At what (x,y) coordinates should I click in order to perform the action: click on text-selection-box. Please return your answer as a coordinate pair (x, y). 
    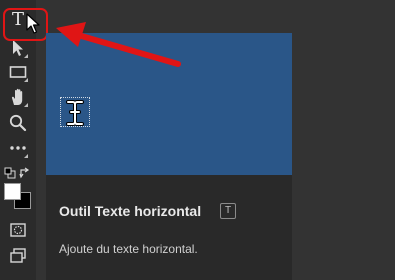
    Looking at the image, I should click on (75, 112).